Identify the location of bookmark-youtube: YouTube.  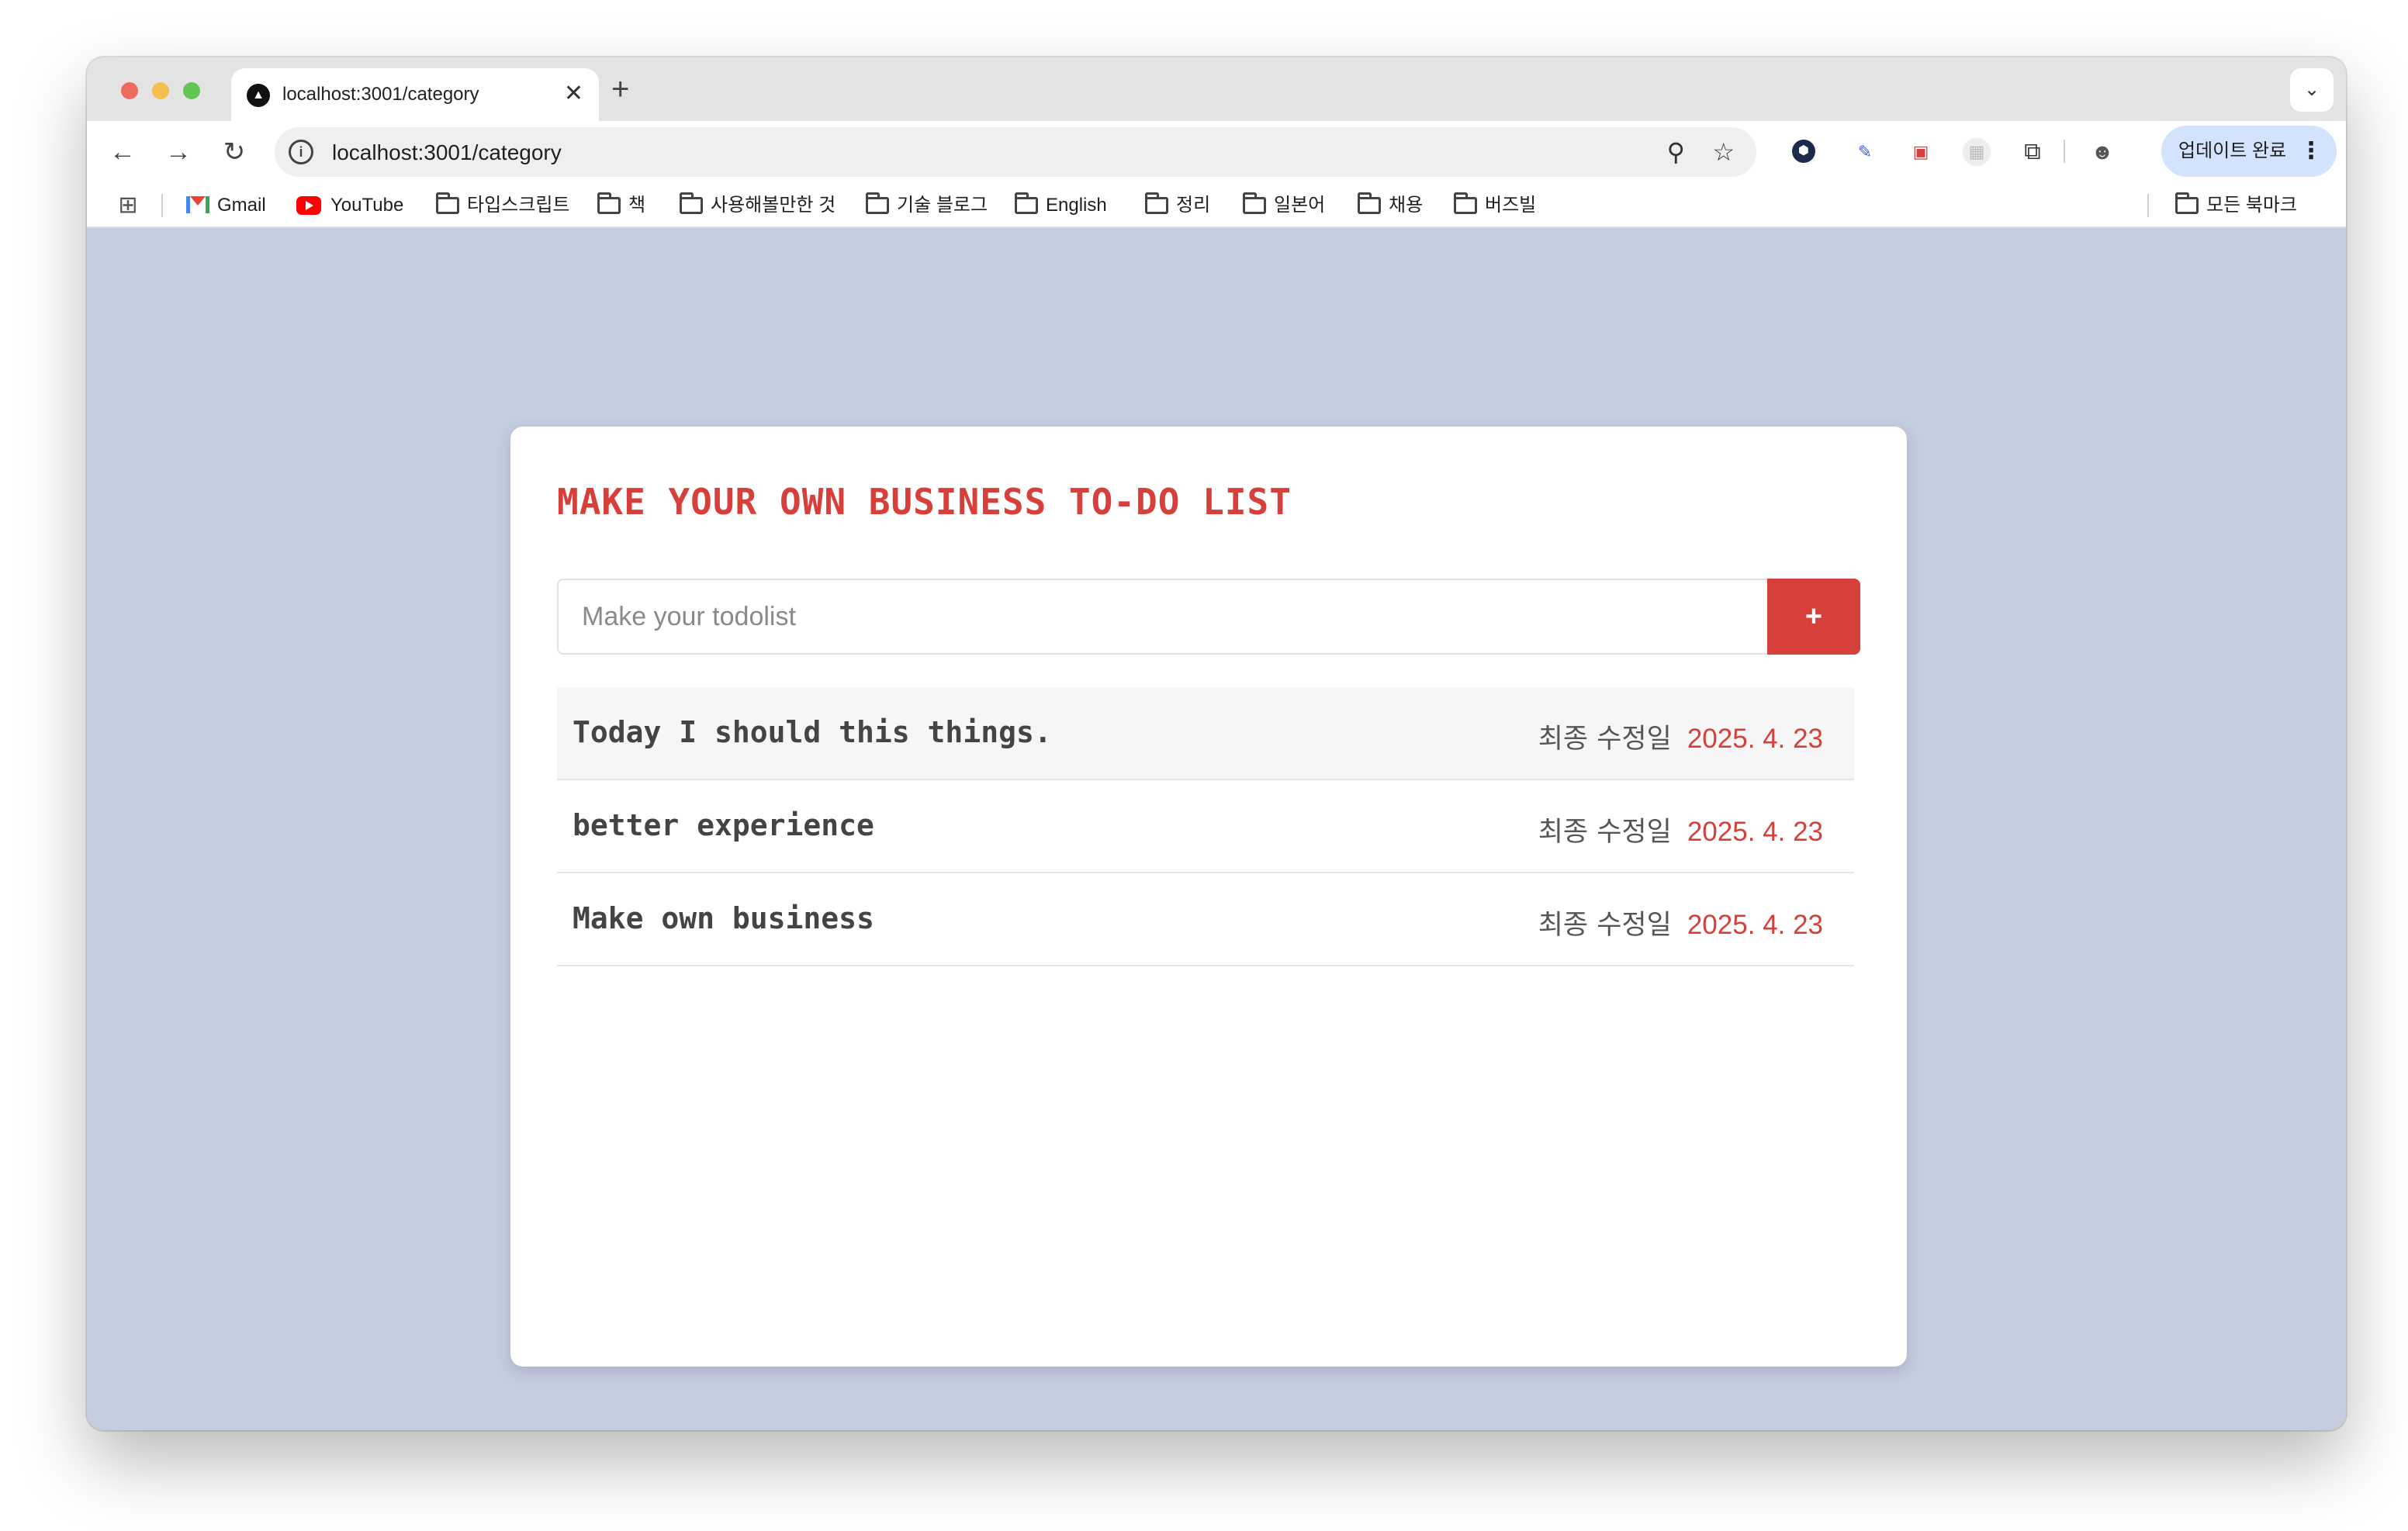
(349, 205).